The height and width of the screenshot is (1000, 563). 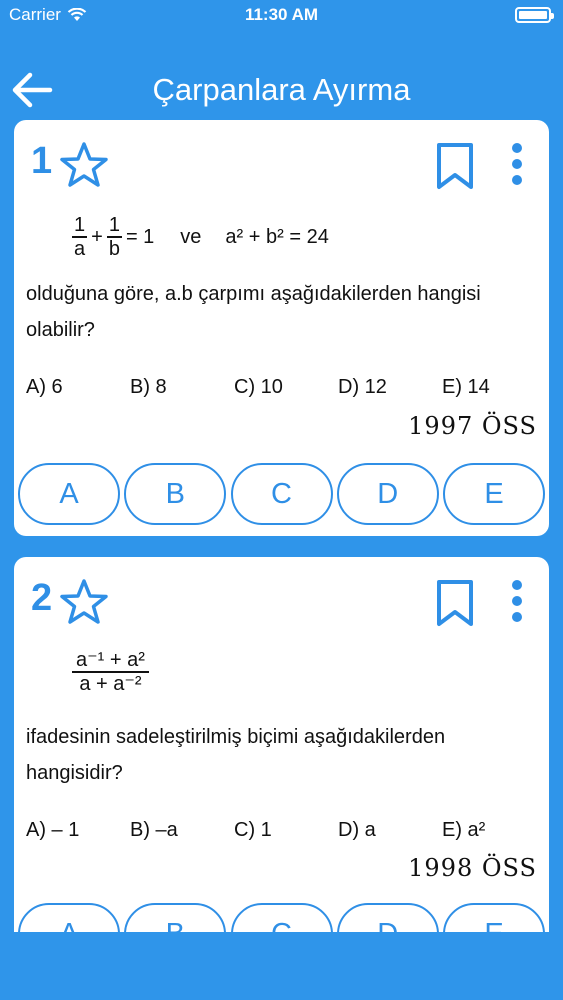 What do you see at coordinates (362, 387) in the screenshot?
I see `choice-d: D) 12` at bounding box center [362, 387].